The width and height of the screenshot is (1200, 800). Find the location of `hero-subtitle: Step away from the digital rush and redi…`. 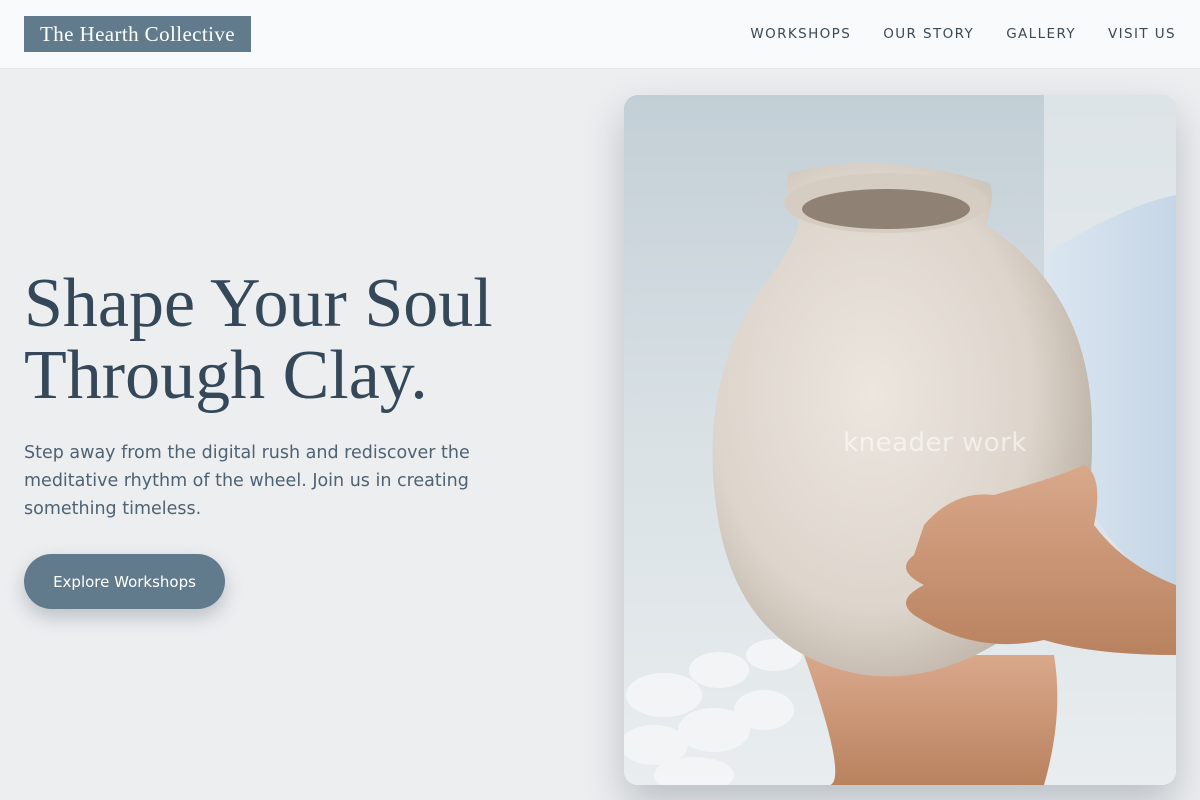

hero-subtitle: Step away from the digital rush and redi… is located at coordinates (247, 481).